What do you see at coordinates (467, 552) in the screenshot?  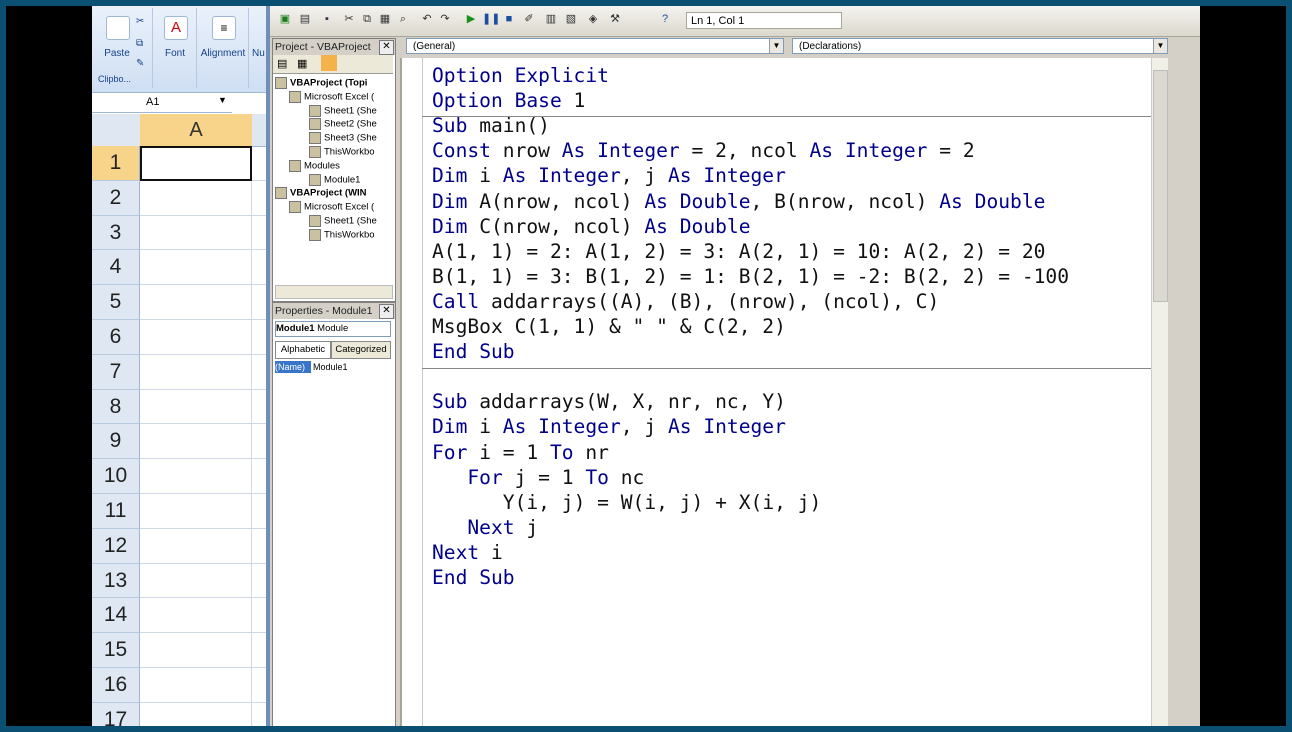 I see `code-line: Next i` at bounding box center [467, 552].